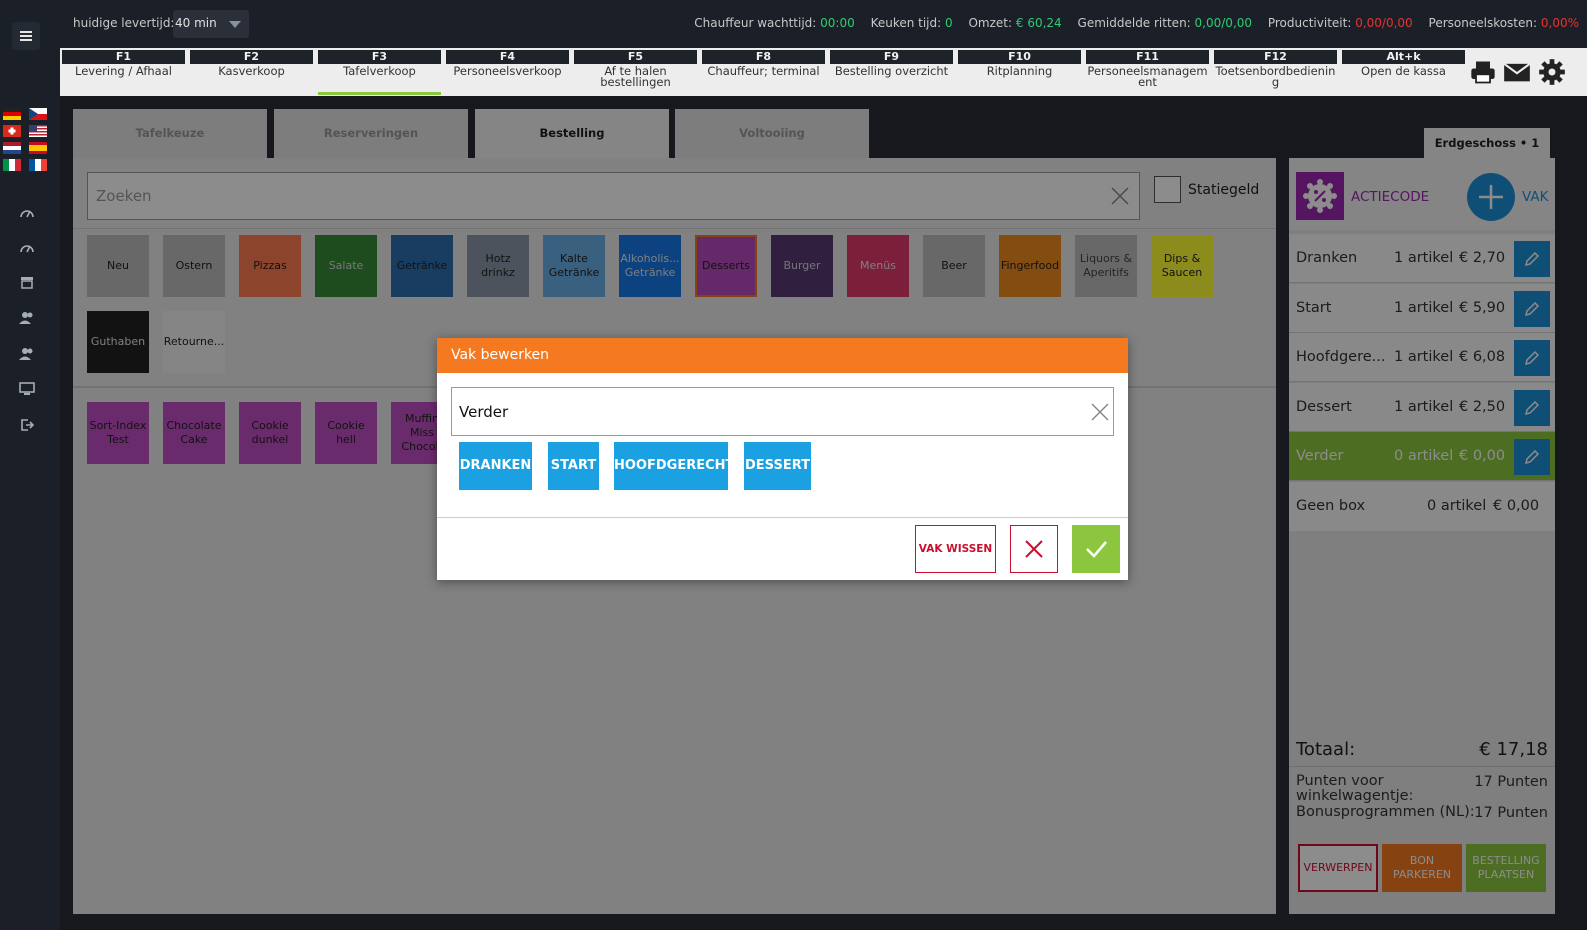 This screenshot has height=930, width=1587. I want to click on stat-value-productivity: 0,00/0,00, so click(1384, 23).